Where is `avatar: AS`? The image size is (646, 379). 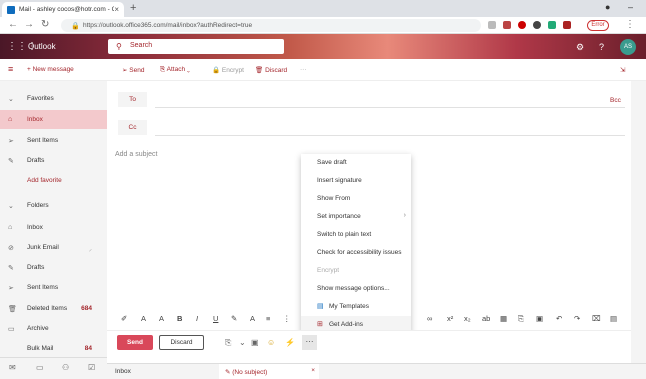
avatar: AS is located at coordinates (628, 47).